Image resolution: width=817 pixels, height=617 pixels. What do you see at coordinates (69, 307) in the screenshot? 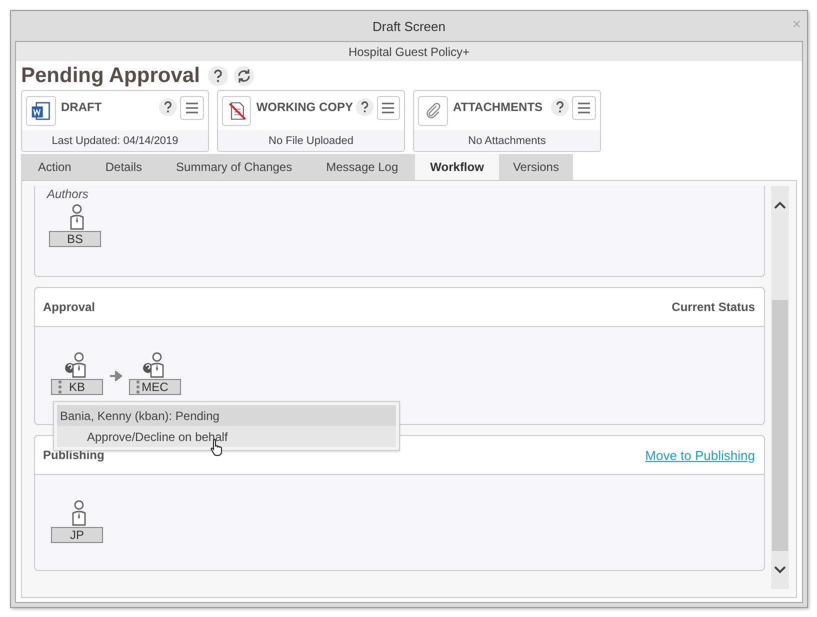
I see `section-title: Approval` at bounding box center [69, 307].